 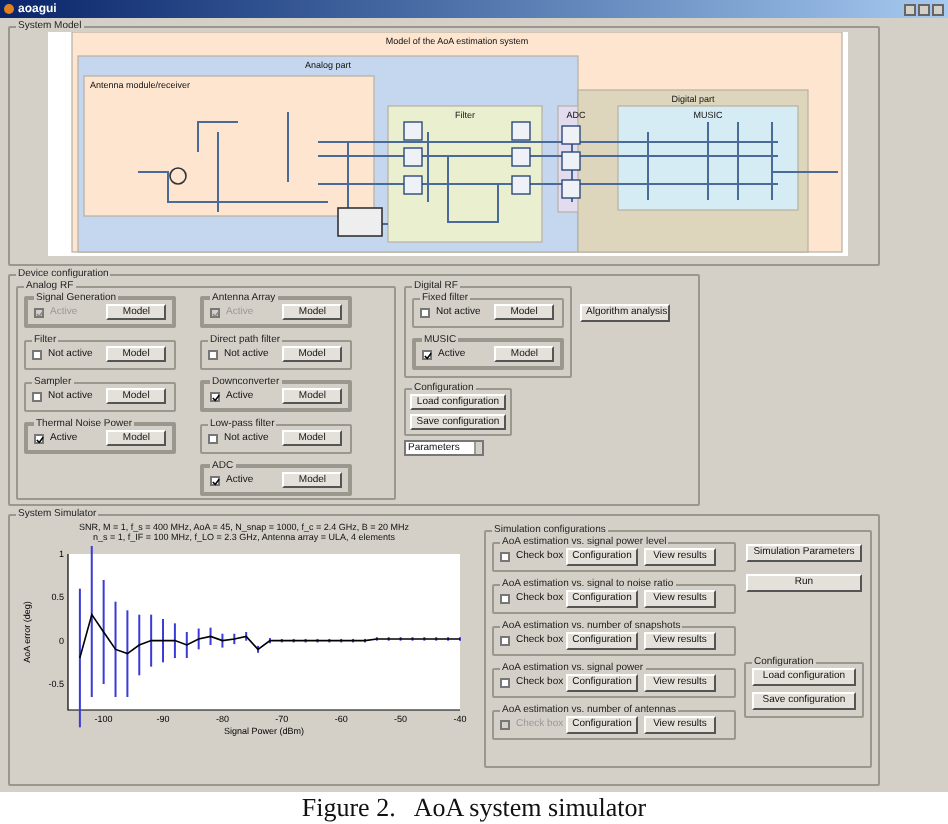 What do you see at coordinates (910, 9) in the screenshot?
I see `minimize-button` at bounding box center [910, 9].